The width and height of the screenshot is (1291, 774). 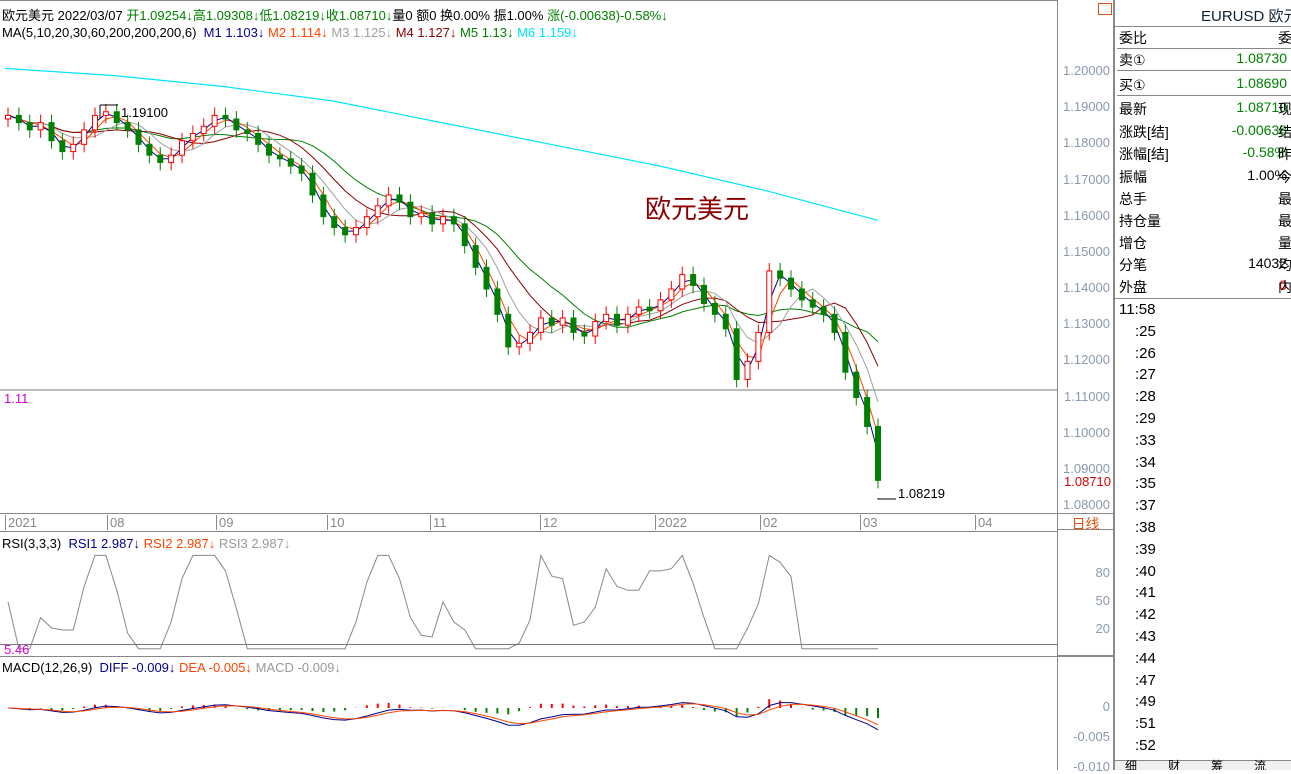 What do you see at coordinates (1284, 199) in the screenshot?
I see `quote-label-right: 最` at bounding box center [1284, 199].